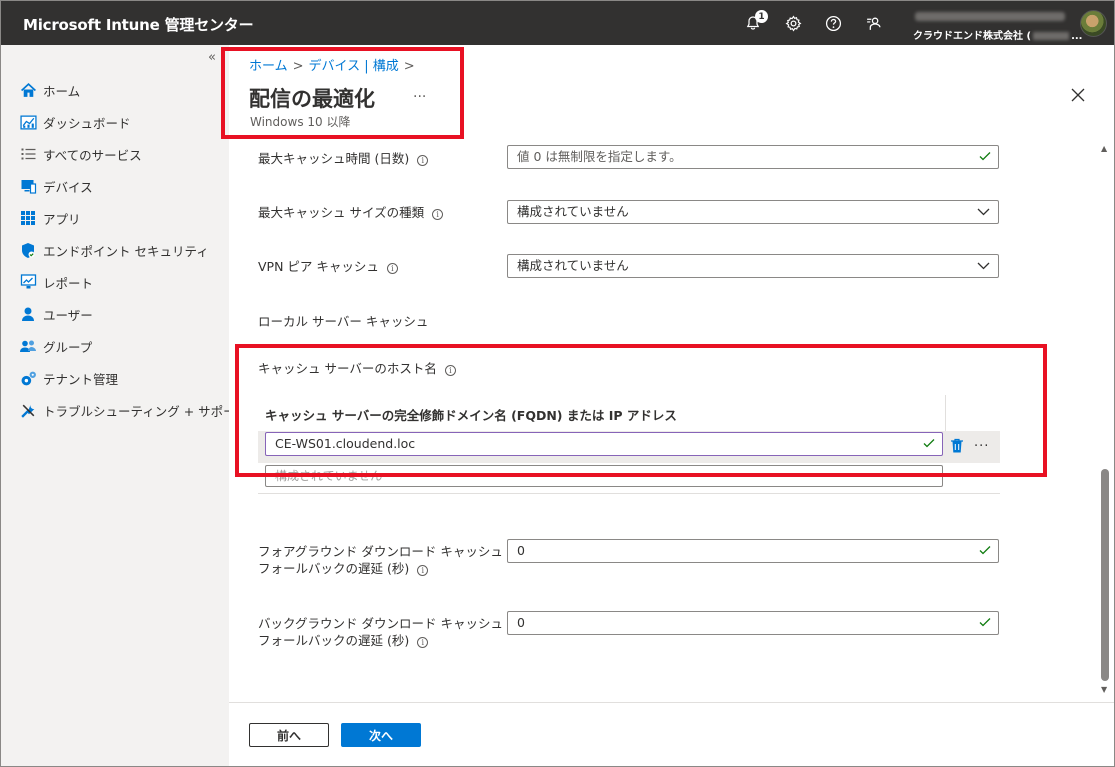 The image size is (1115, 767). Describe the element at coordinates (138, 24) in the screenshot. I see `app-title: Microsoft Intune 管理センター` at that location.